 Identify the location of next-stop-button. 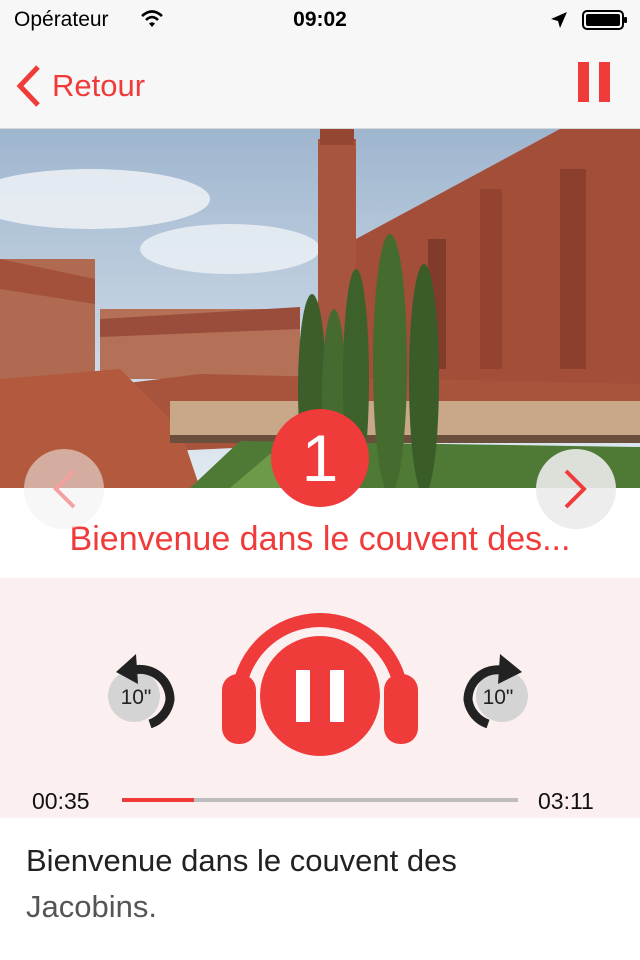
(576, 489).